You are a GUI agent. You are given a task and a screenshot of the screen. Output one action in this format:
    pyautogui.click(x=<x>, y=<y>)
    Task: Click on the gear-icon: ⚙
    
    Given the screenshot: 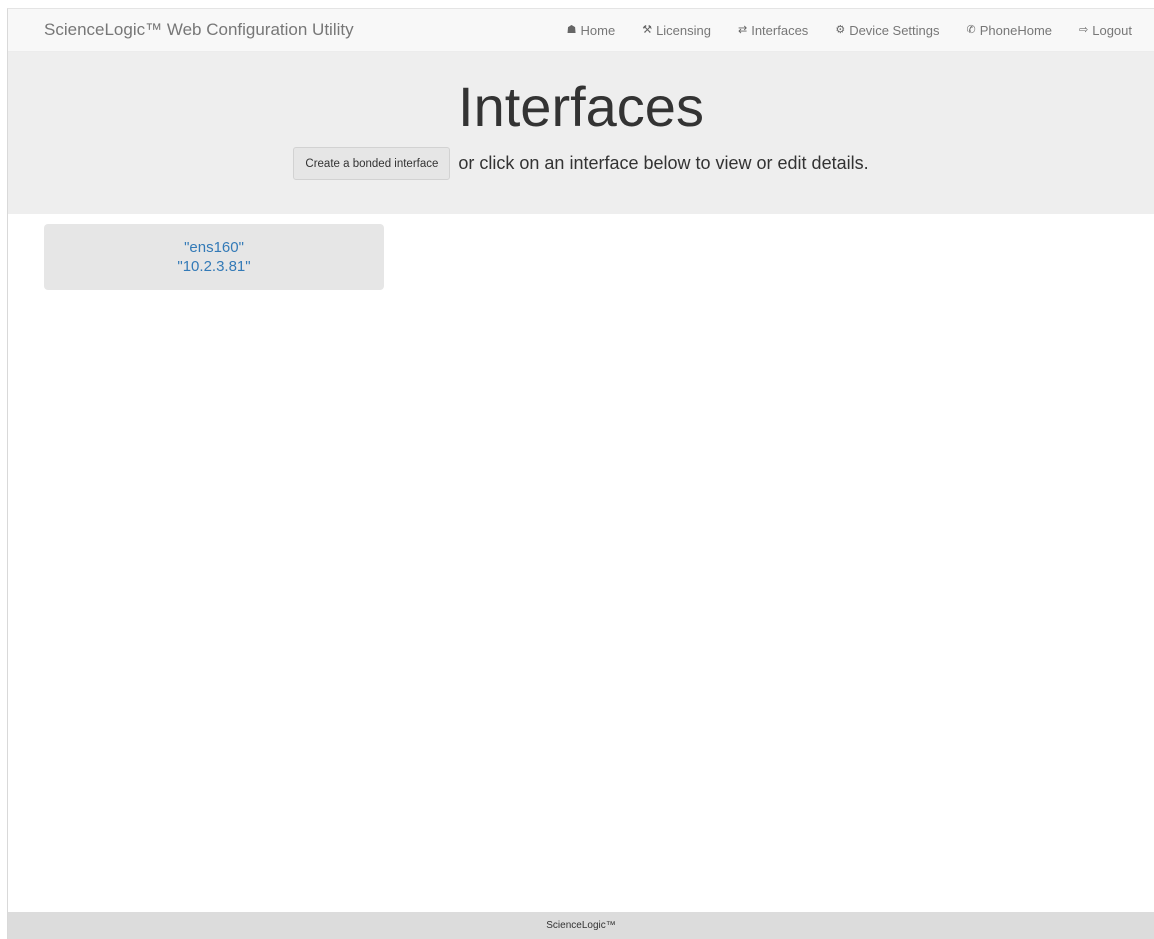 What is the action you would take?
    pyautogui.click(x=840, y=30)
    